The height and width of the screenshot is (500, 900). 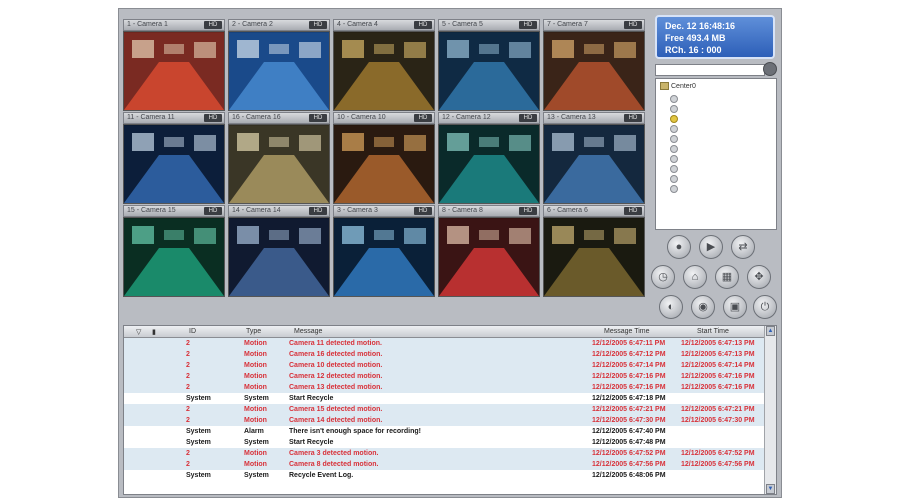 I want to click on scroll-up-icon: ▲, so click(x=770, y=331).